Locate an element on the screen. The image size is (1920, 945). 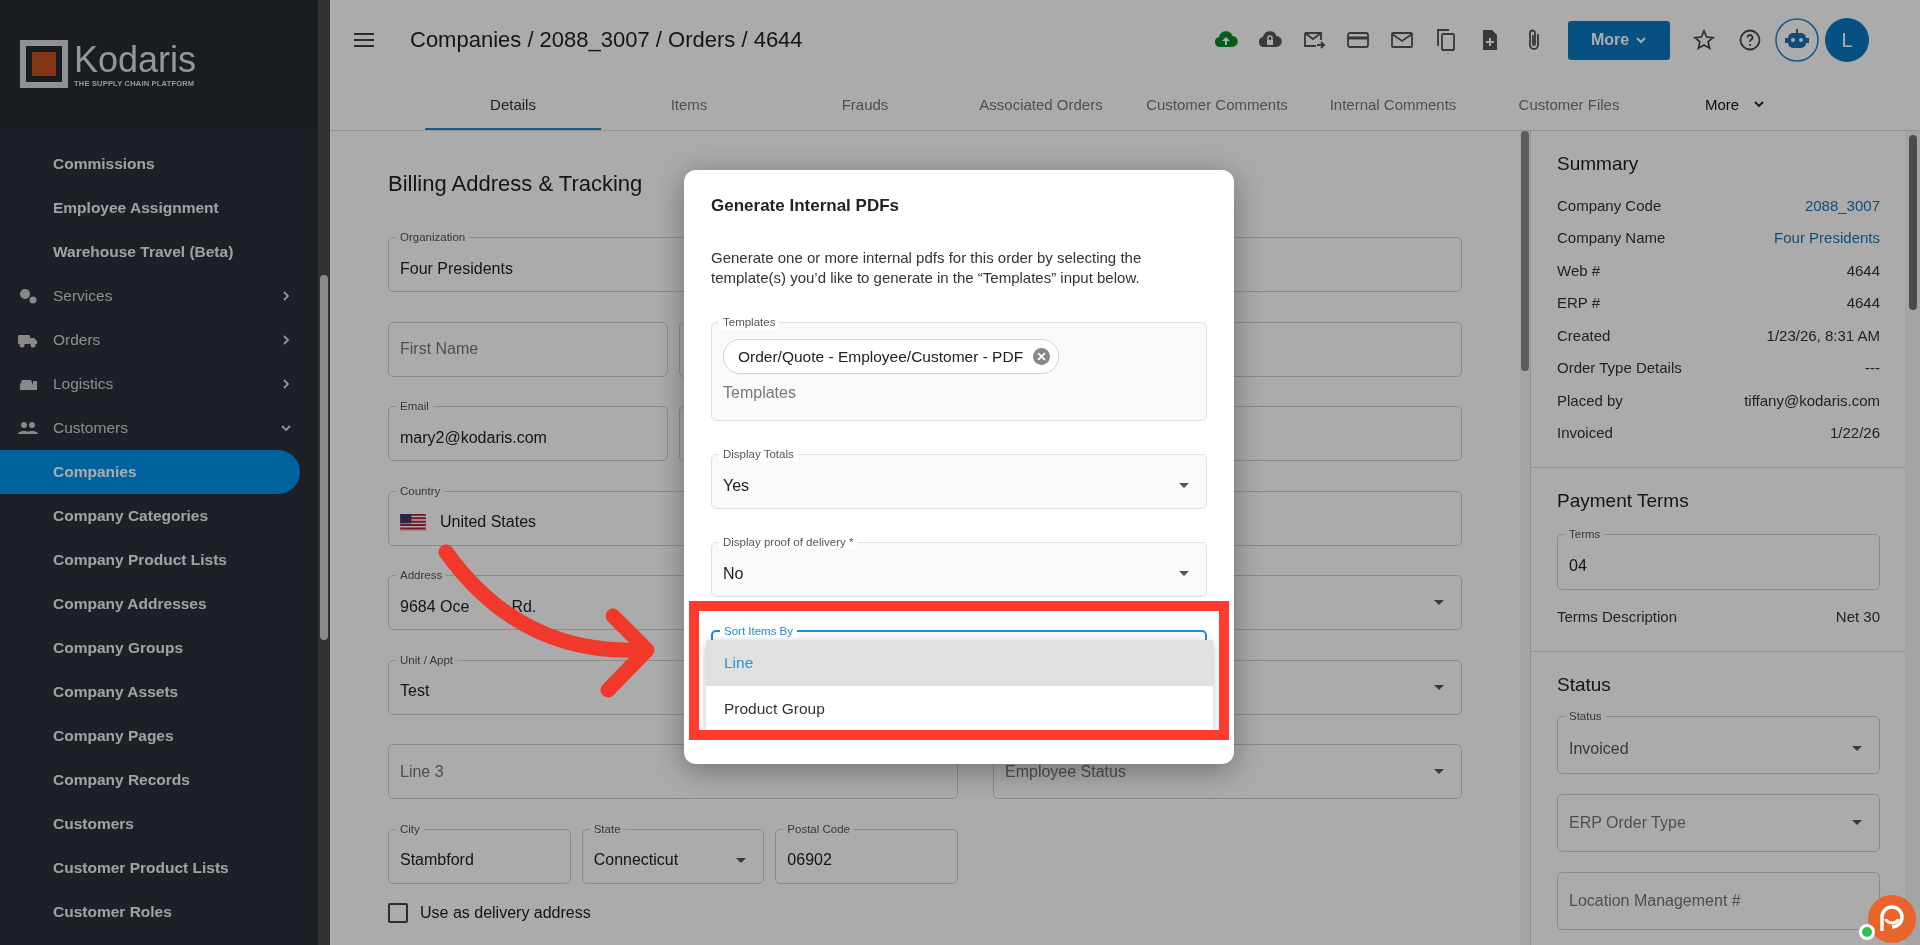
panel-title: Payment Terms is located at coordinates (1623, 501).